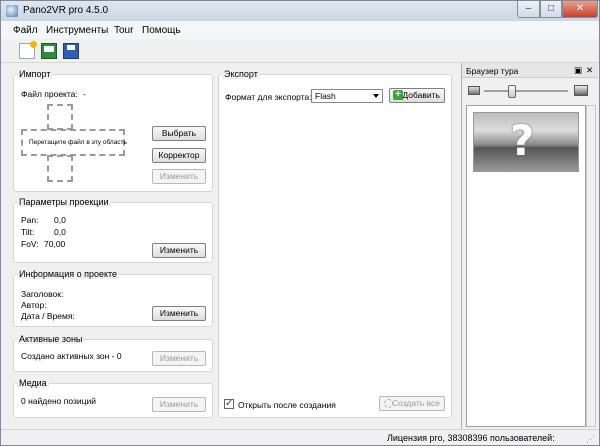  What do you see at coordinates (421, 95) in the screenshot?
I see `add-format-label: Добавить` at bounding box center [421, 95].